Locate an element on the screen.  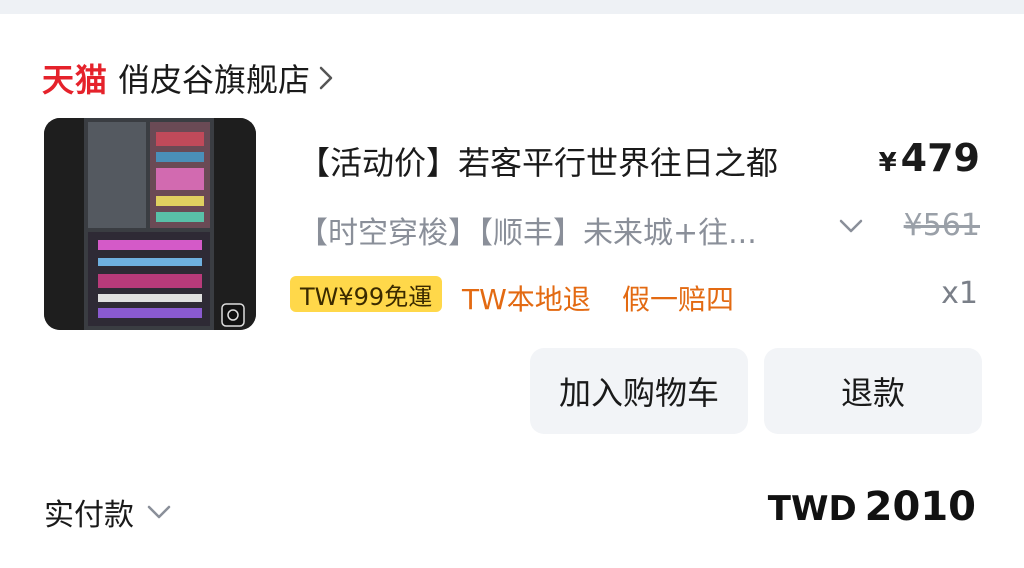
guarantee-tag: 假一赔四 is located at coordinates (678, 299).